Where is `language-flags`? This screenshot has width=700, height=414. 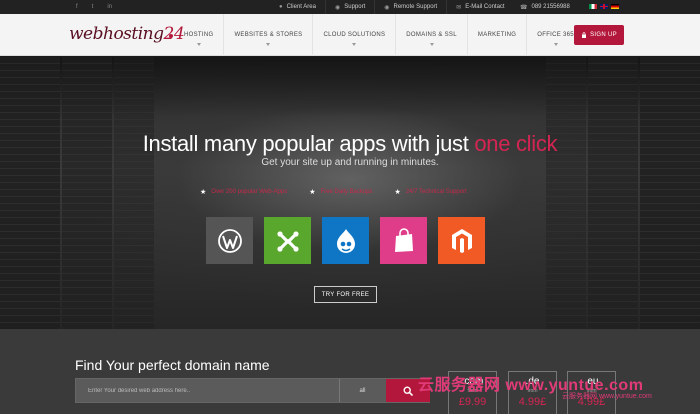
language-flags is located at coordinates (604, 6).